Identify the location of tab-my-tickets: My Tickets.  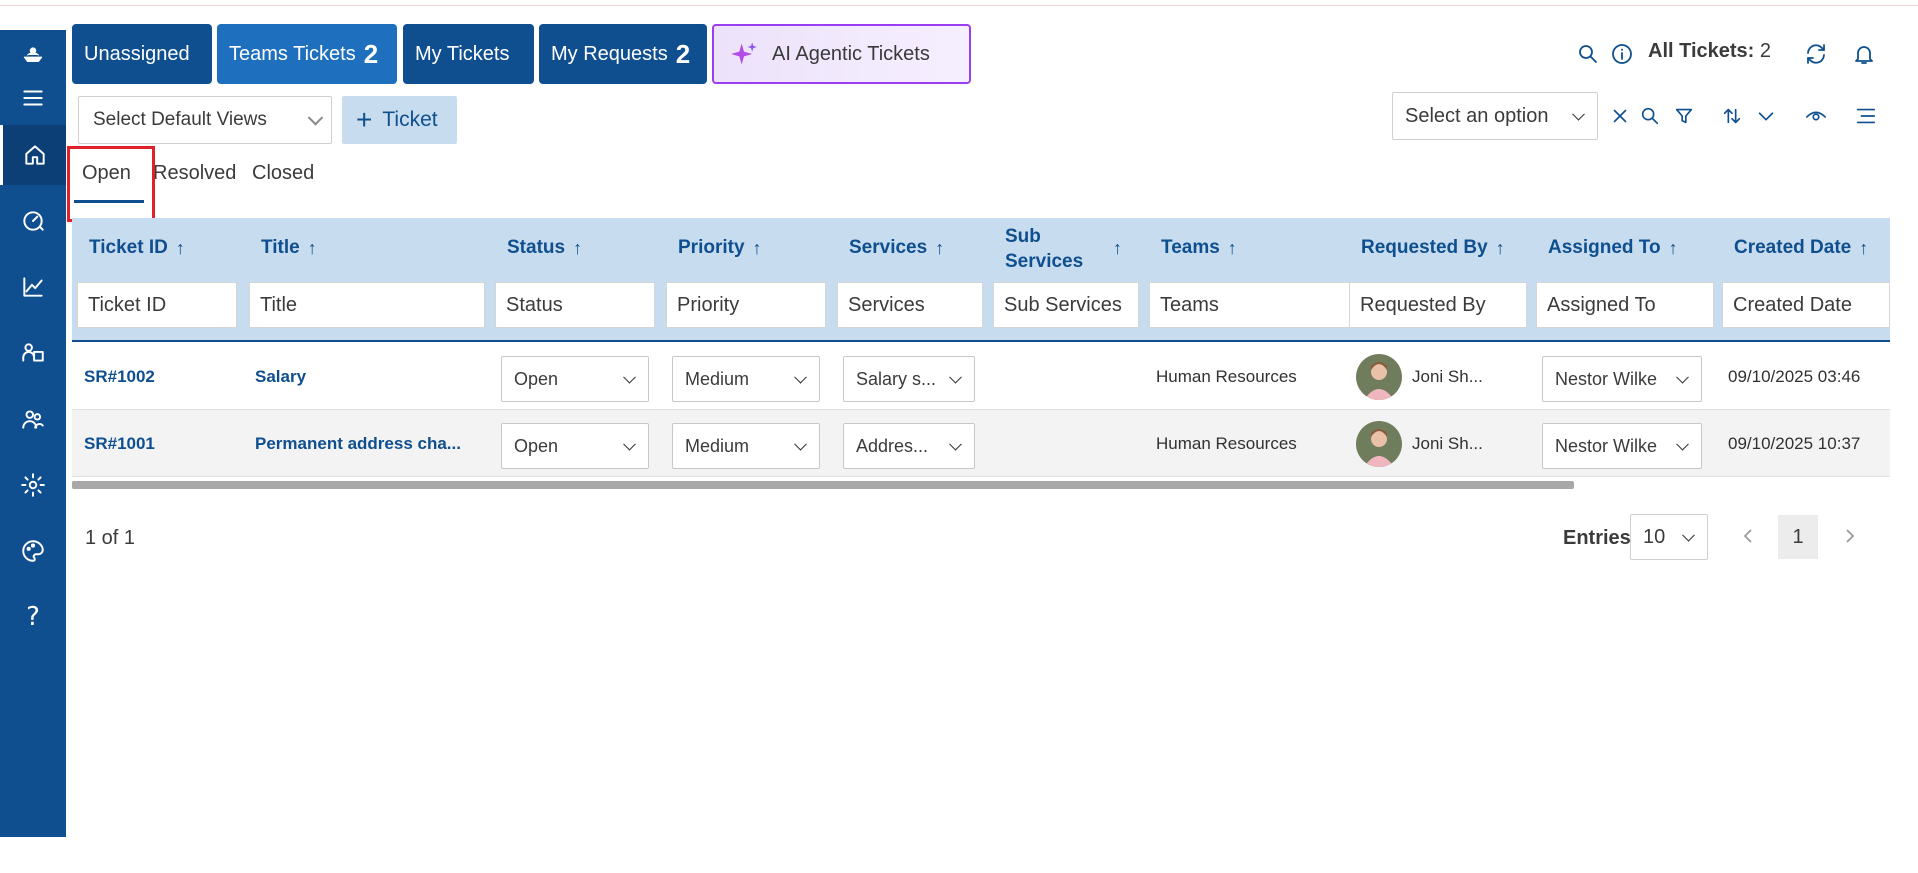
(468, 54).